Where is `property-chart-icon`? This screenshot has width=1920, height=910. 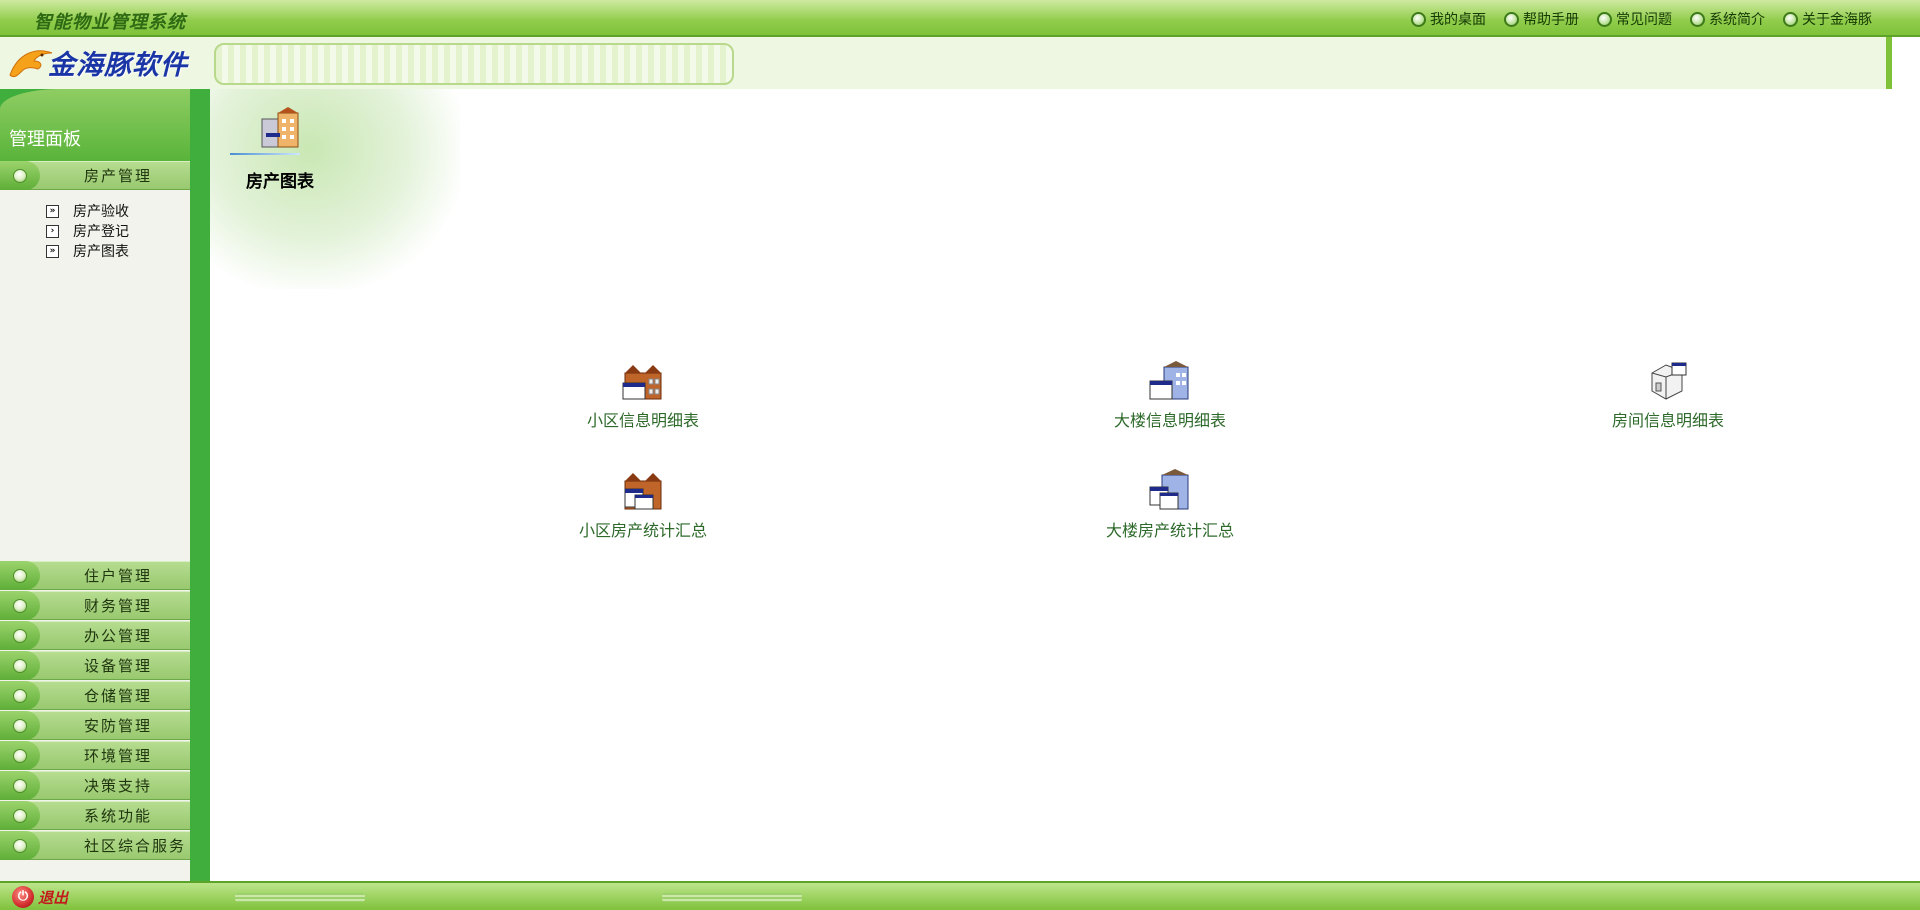
property-chart-icon is located at coordinates (280, 127).